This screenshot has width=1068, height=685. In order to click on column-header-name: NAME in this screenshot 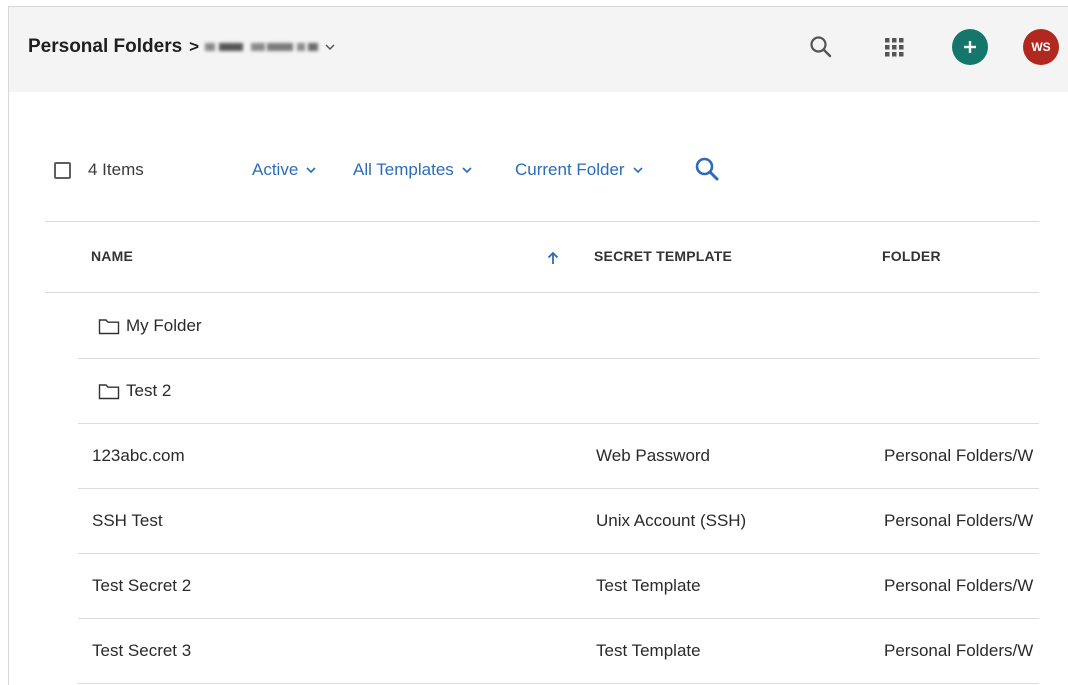, I will do `click(112, 256)`.